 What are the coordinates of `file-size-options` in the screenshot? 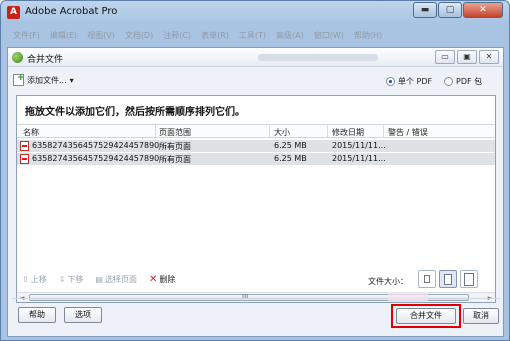 It's located at (448, 279).